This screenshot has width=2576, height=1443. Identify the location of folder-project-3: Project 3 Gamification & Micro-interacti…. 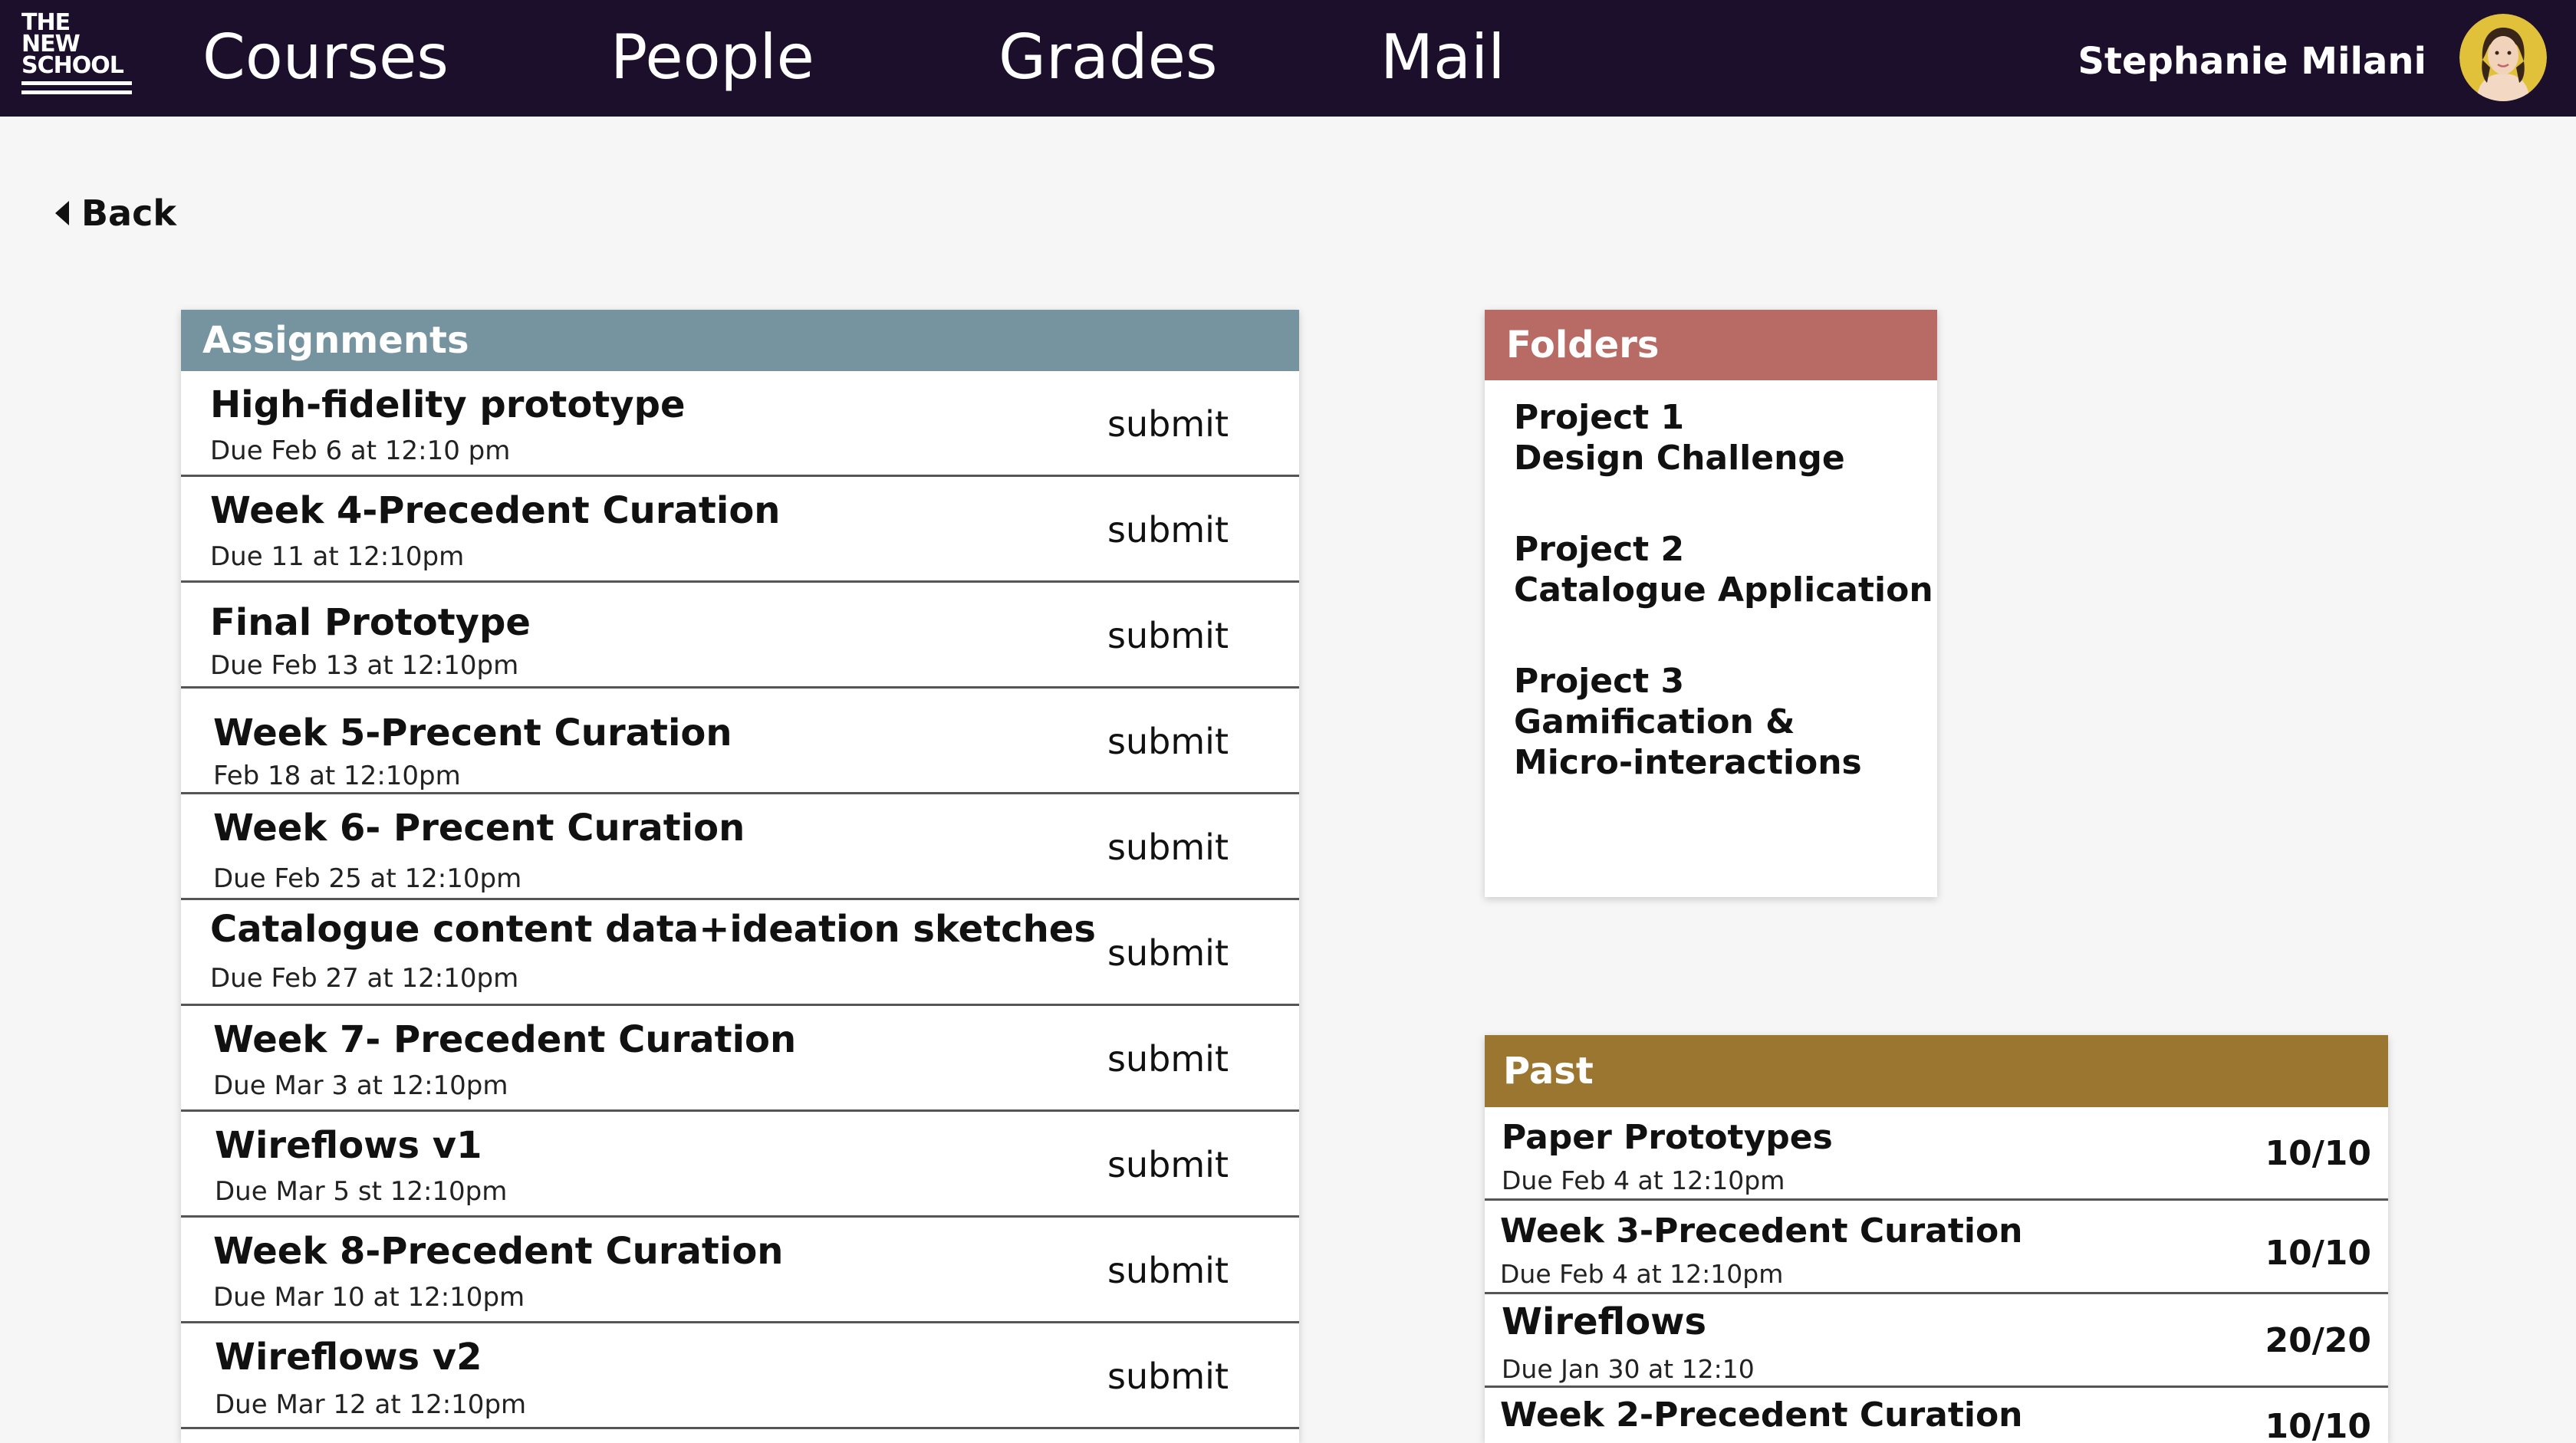
(1688, 722).